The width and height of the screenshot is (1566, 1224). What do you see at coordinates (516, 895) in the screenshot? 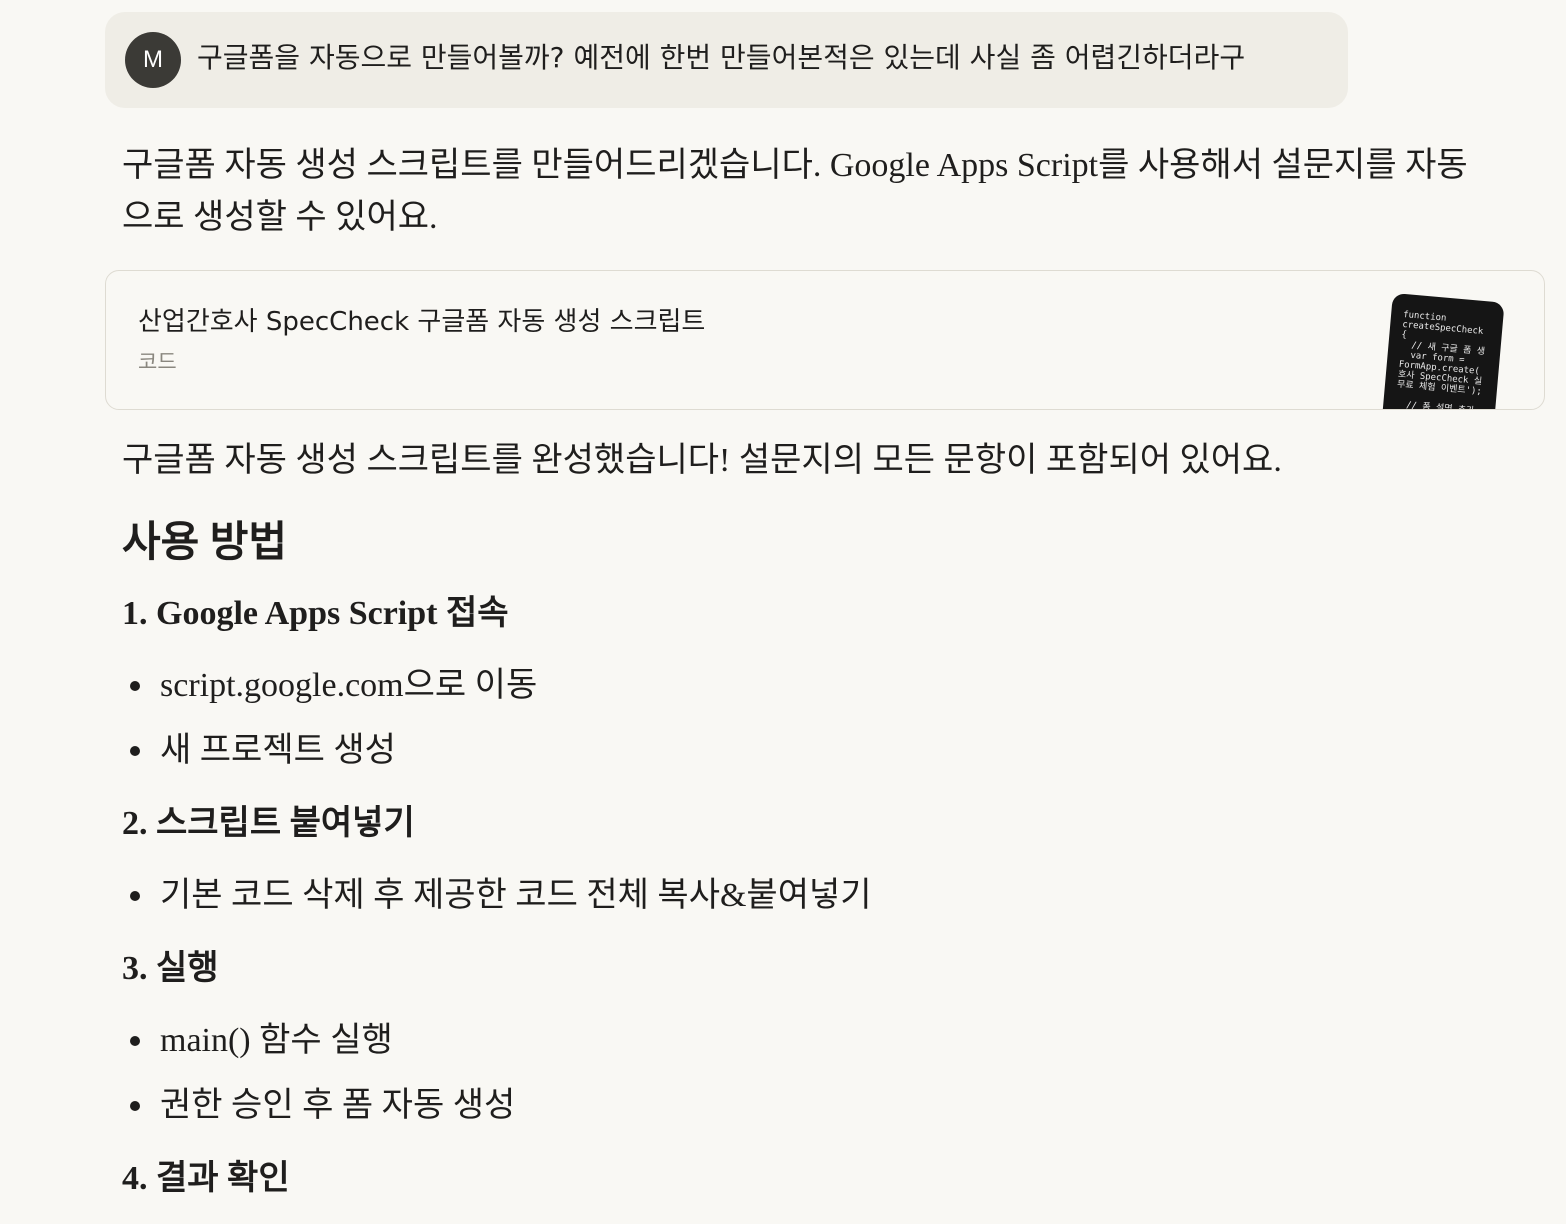
I see `list-item-text: 기본 코드 삭제 후 제공한 코드 전체 복사&붙여넣기` at bounding box center [516, 895].